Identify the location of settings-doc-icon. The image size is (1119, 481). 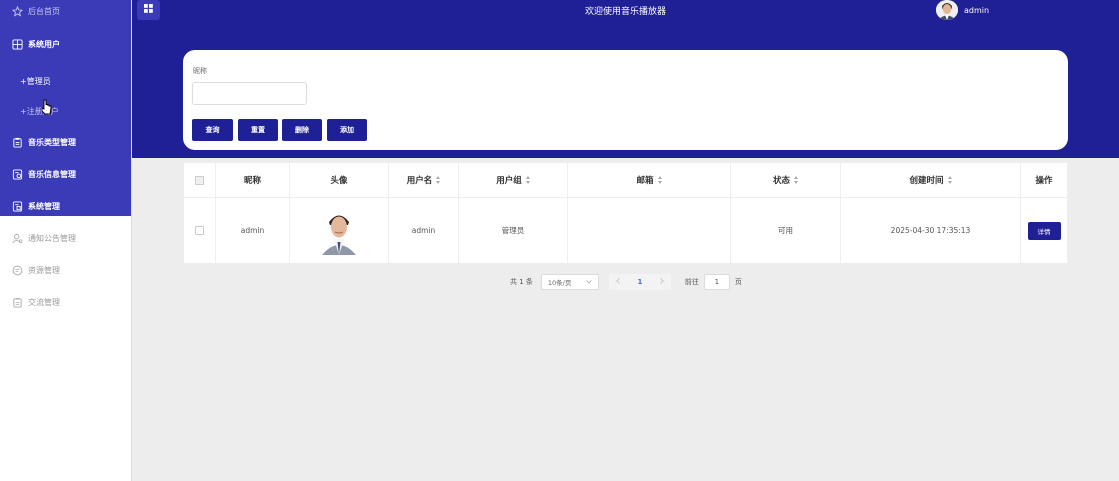
(17, 206).